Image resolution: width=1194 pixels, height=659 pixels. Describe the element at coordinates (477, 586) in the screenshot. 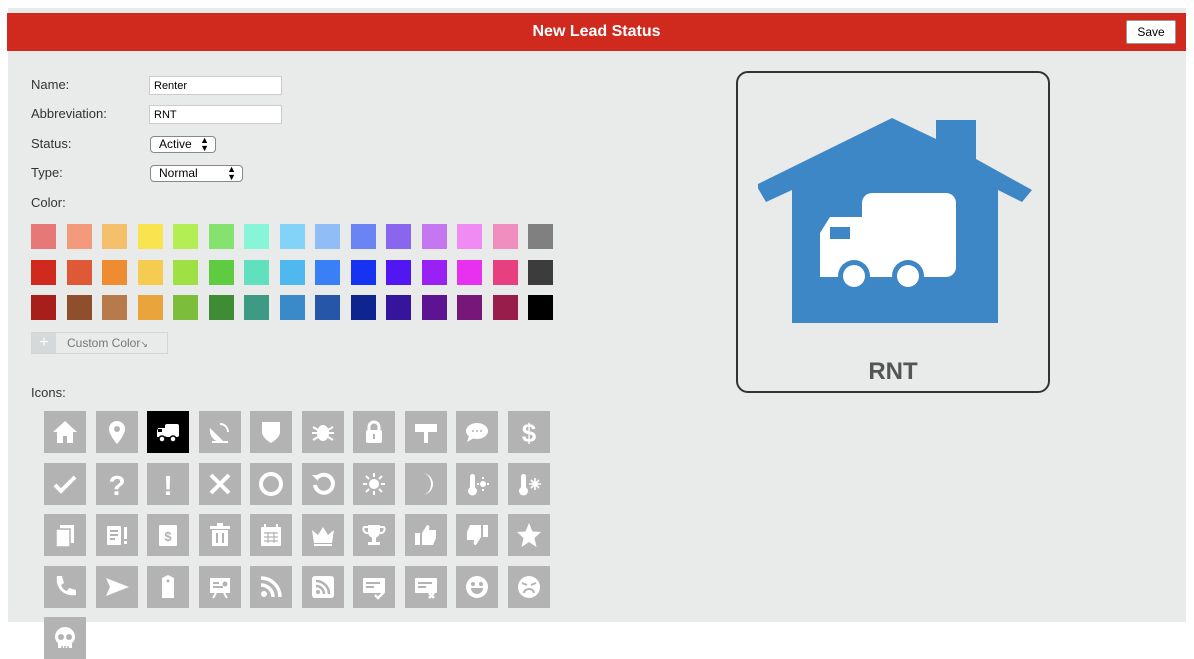

I see `icon-option-smile` at that location.